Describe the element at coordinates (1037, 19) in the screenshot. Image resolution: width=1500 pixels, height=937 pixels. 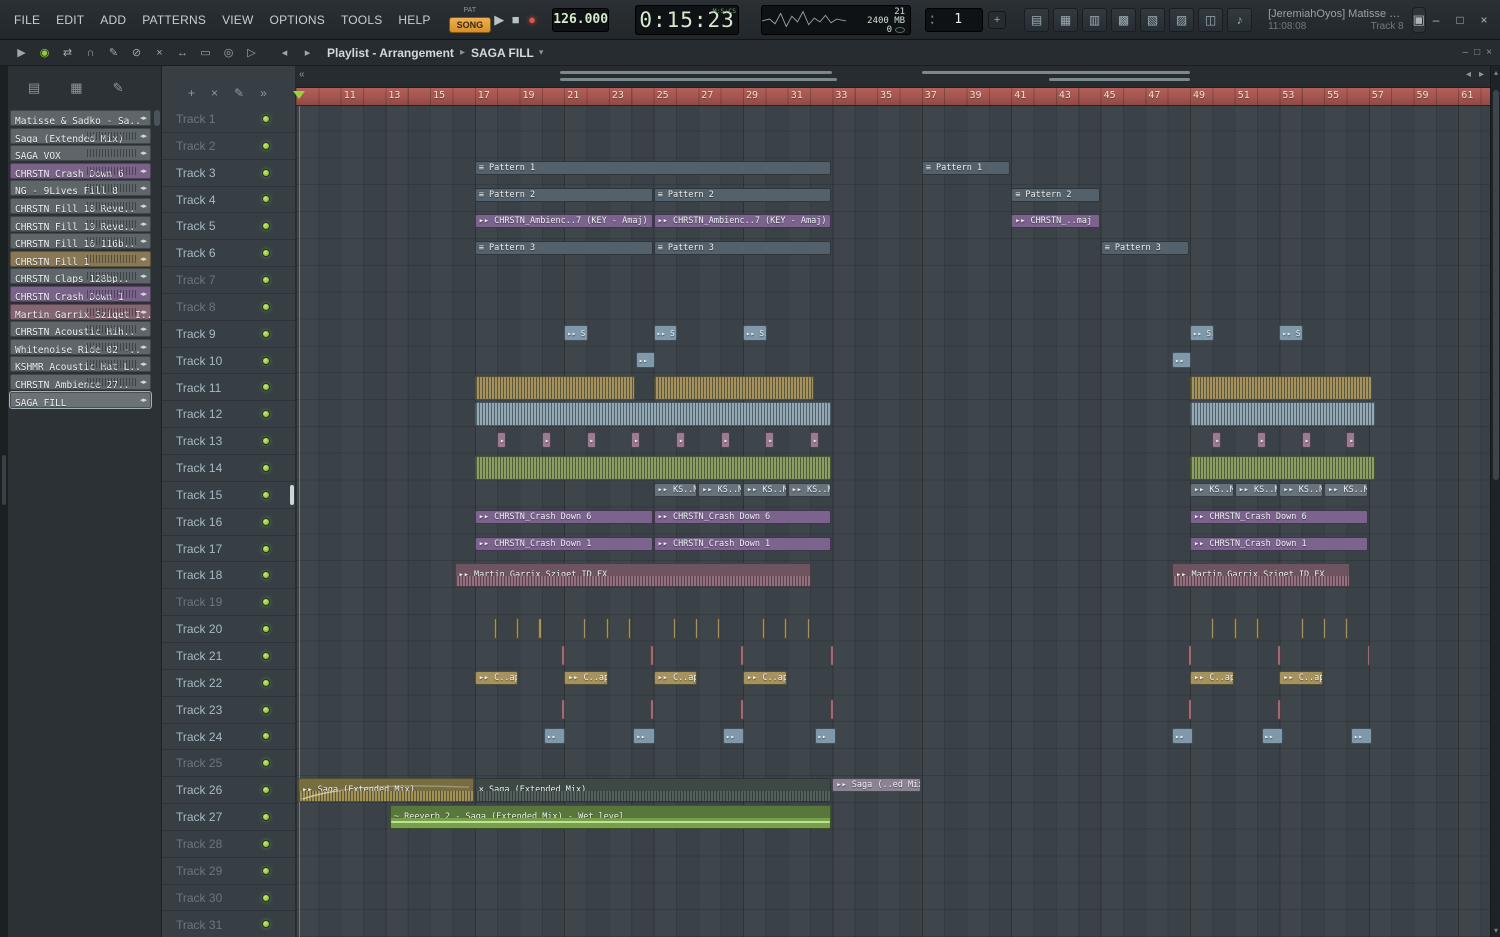
I see `touch-keyboard-icon: ▤` at that location.